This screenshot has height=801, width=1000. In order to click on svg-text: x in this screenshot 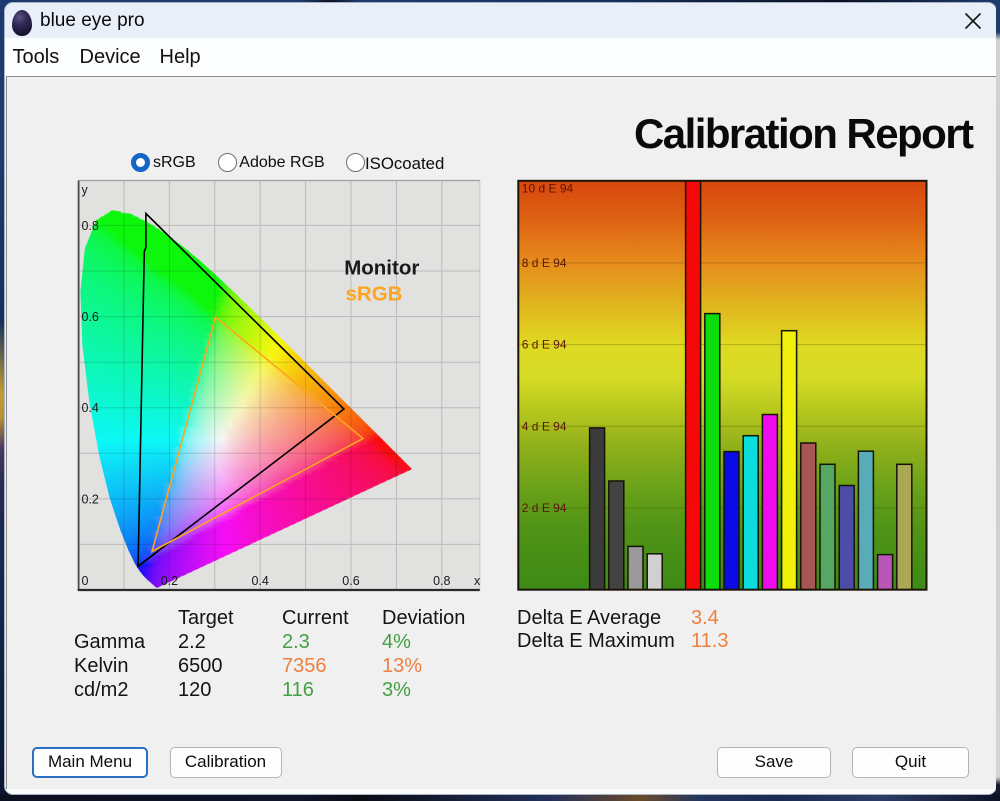, I will do `click(477, 581)`.